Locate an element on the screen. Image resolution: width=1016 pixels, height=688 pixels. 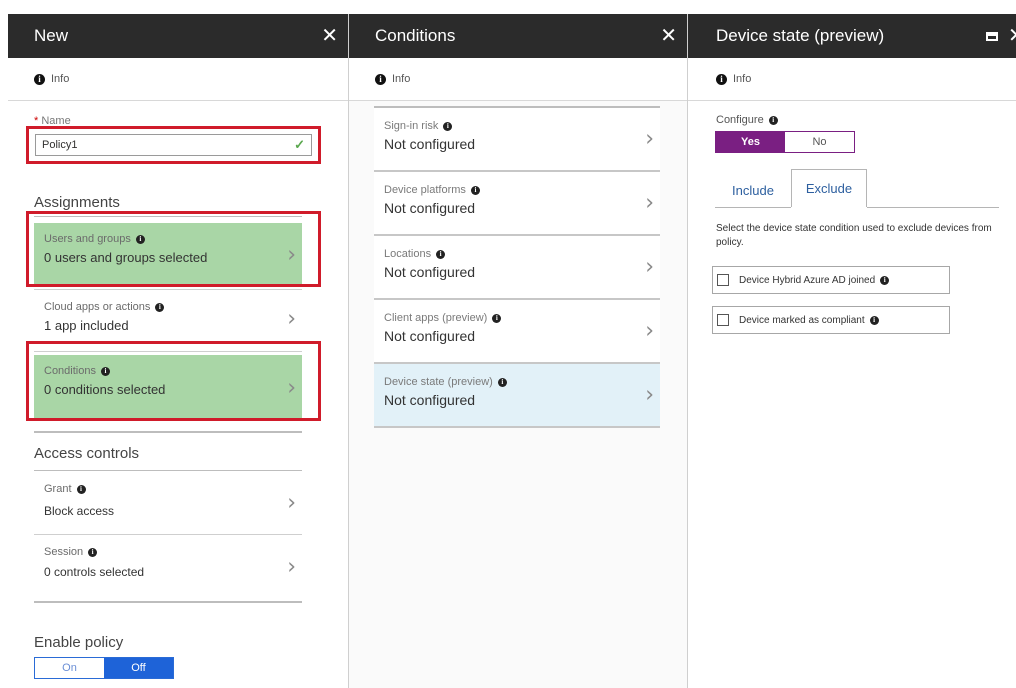
configure-toggle: Yes No is located at coordinates (785, 142).